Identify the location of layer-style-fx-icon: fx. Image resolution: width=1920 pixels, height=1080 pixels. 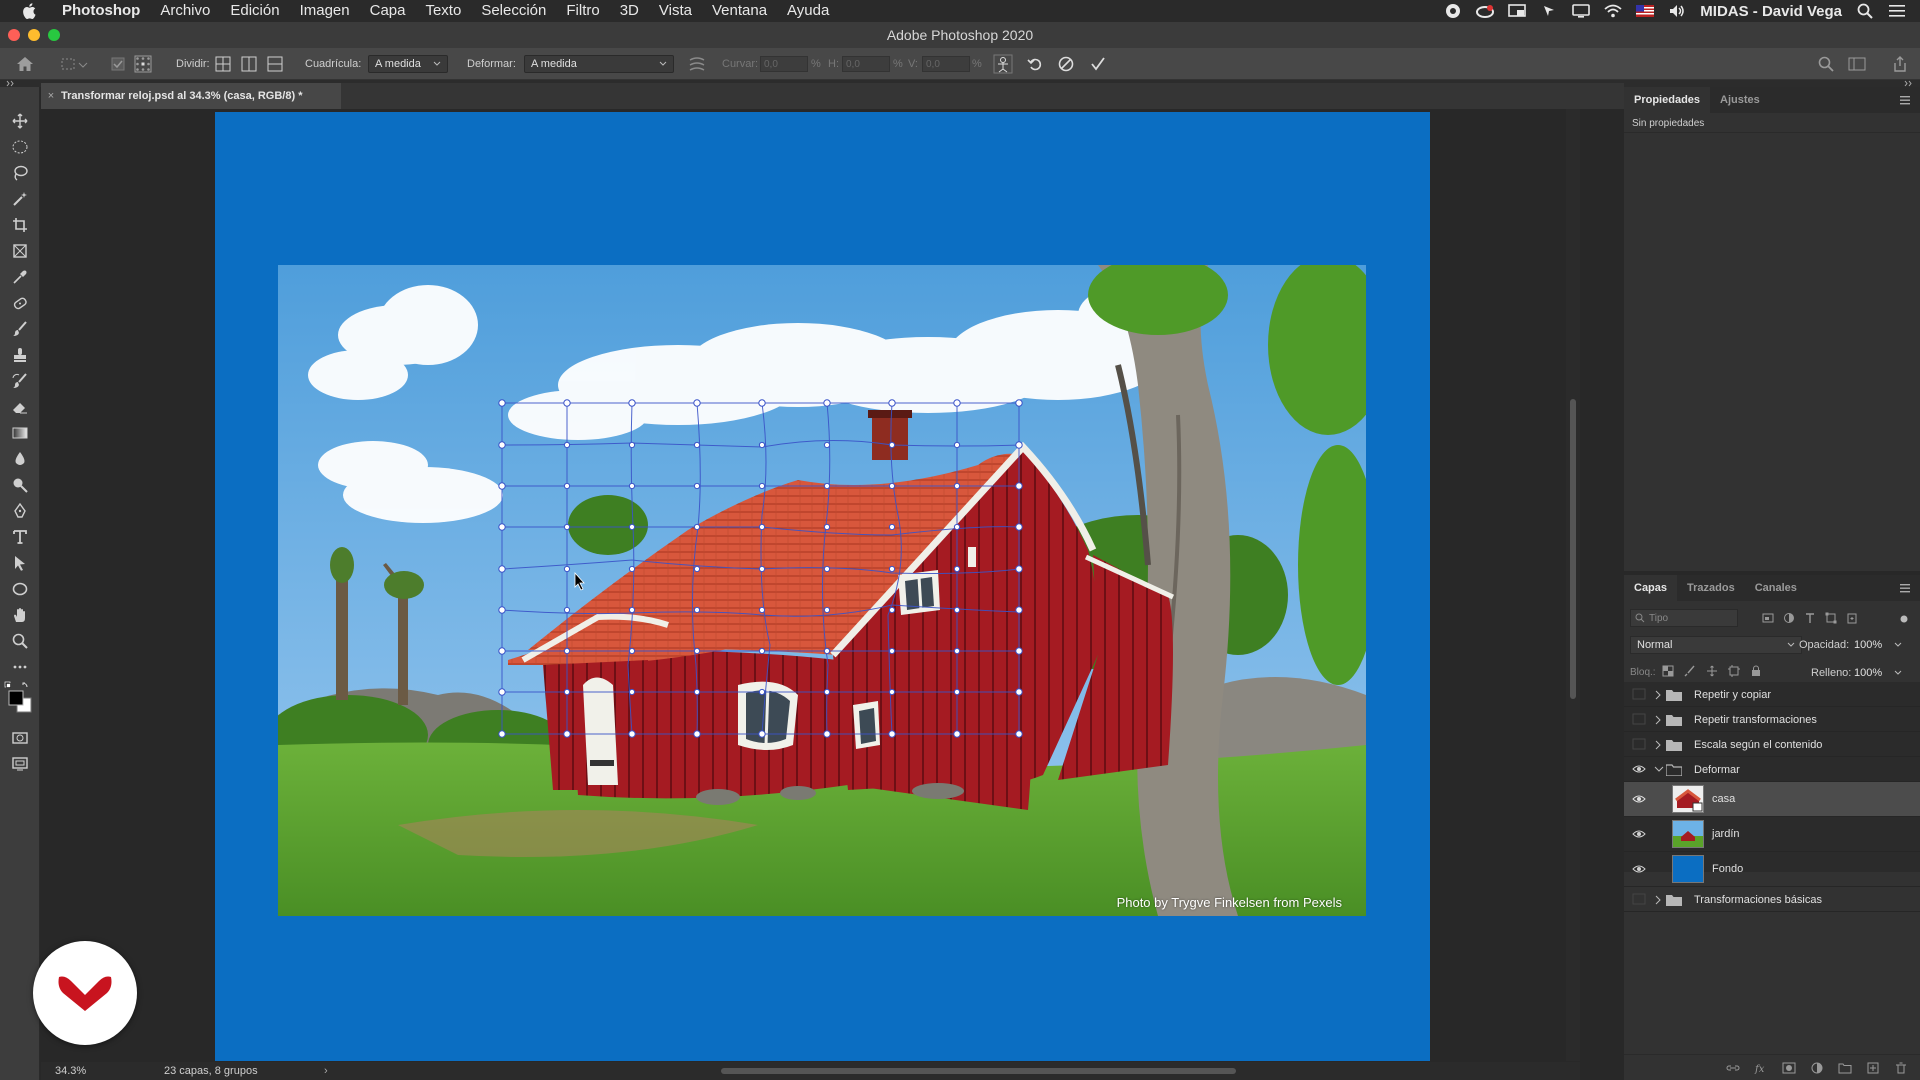
(1761, 1068).